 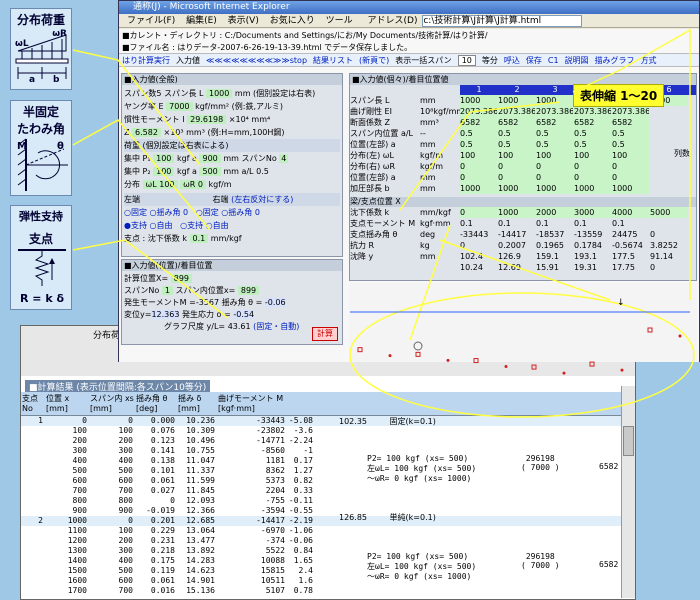 What do you see at coordinates (164, 158) in the screenshot?
I see `load1-input: 100` at bounding box center [164, 158].